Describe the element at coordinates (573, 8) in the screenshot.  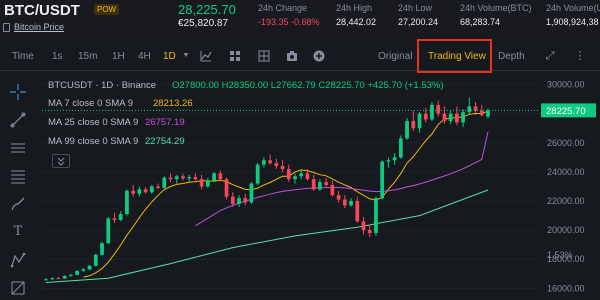
I see `stat-label-volume-usdt: 24h Volume(U` at that location.